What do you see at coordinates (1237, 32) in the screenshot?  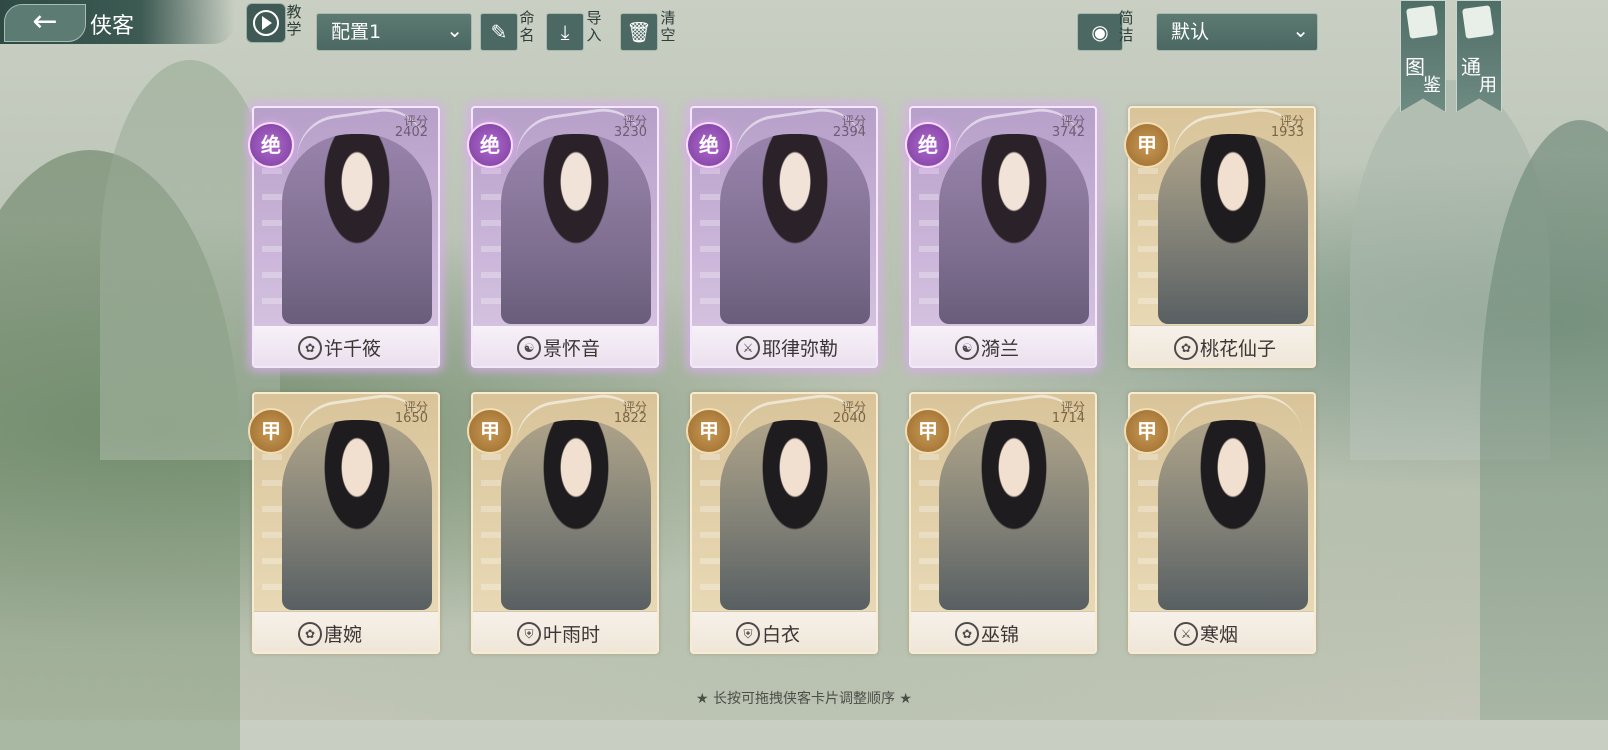 I see `sort-select: 默认 ⌄` at bounding box center [1237, 32].